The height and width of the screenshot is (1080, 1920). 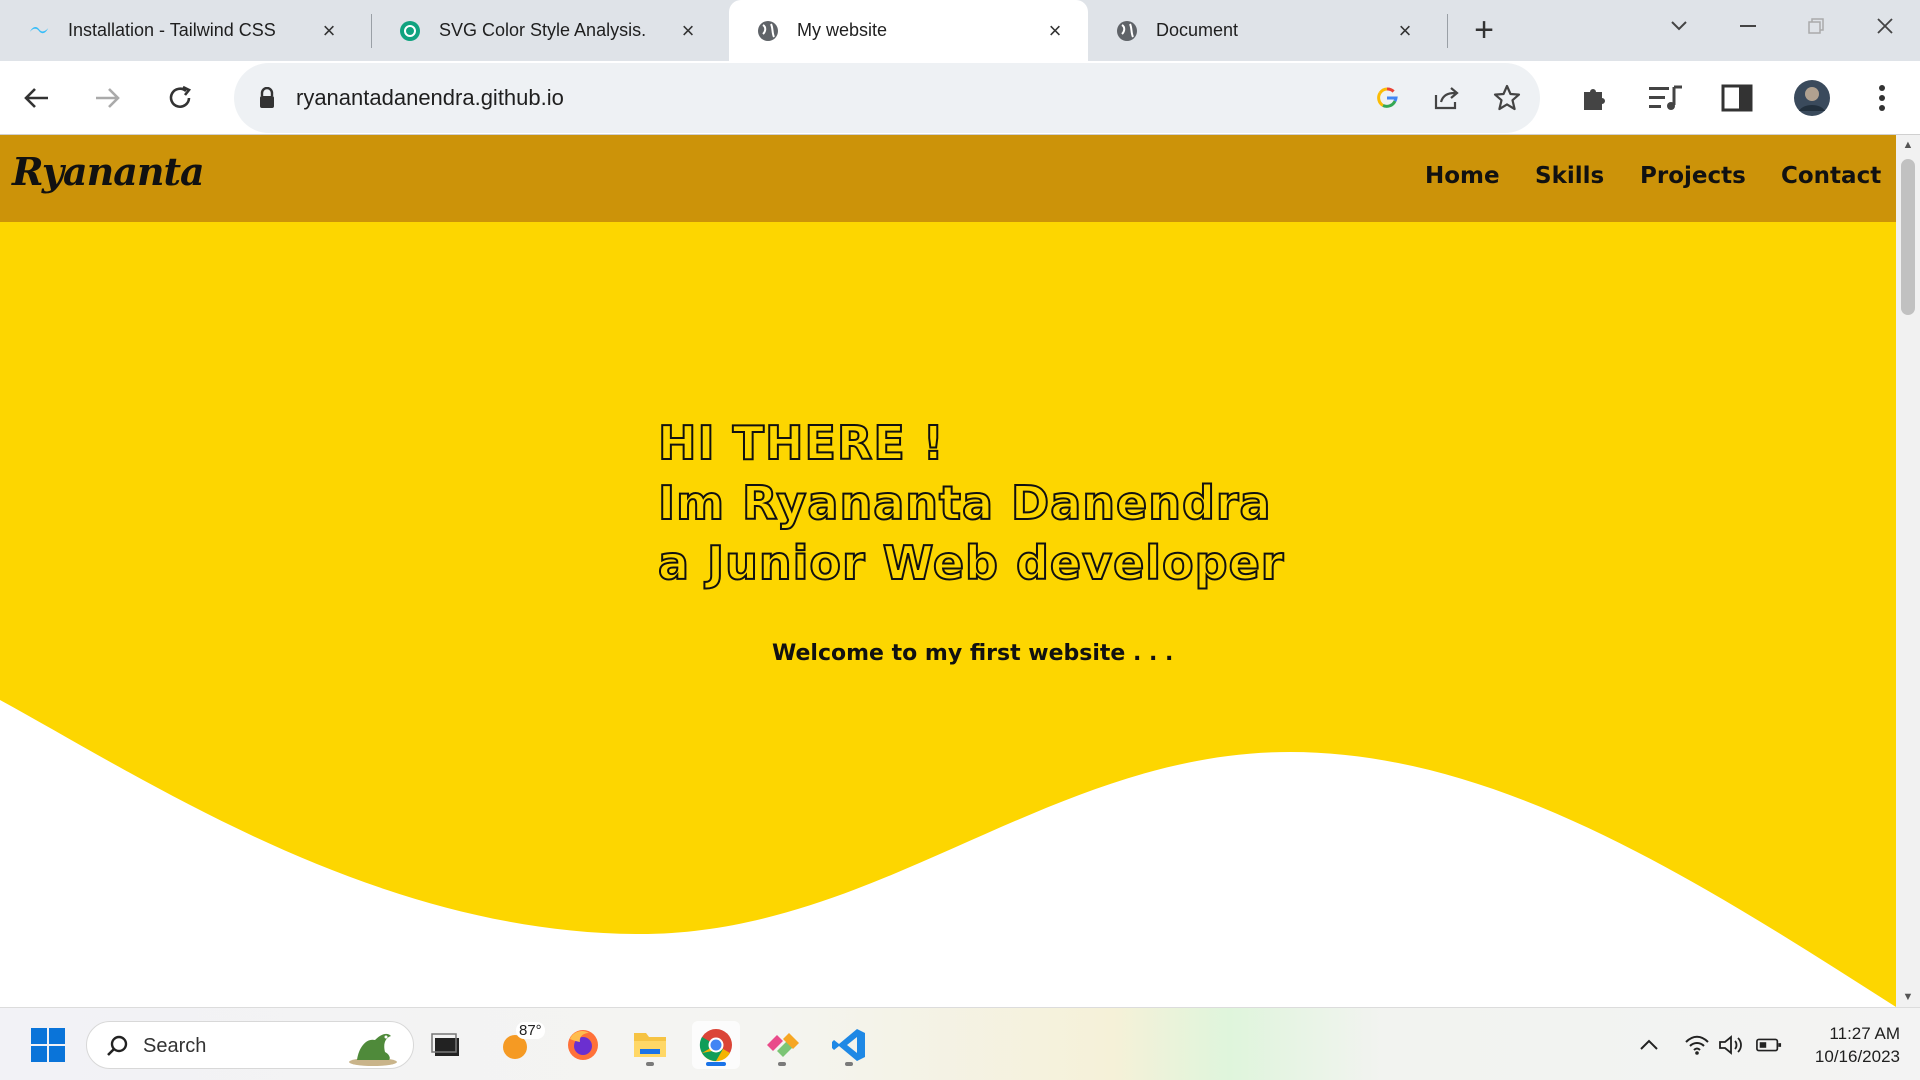 What do you see at coordinates (530, 1030) in the screenshot?
I see `weather-temperature: 87°` at bounding box center [530, 1030].